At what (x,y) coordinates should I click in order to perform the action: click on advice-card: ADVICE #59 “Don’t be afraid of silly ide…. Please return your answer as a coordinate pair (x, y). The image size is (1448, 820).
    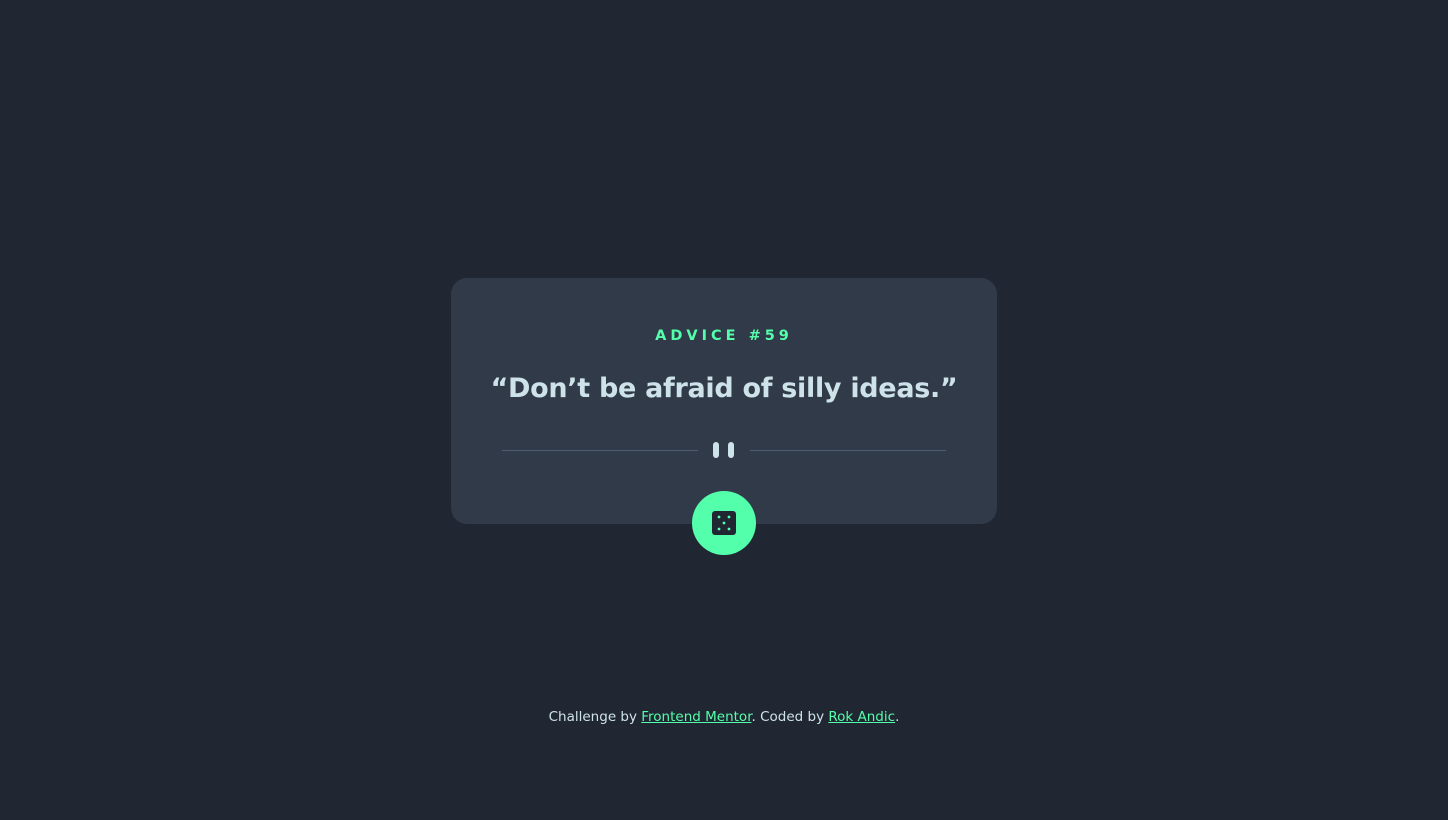
    Looking at the image, I should click on (724, 401).